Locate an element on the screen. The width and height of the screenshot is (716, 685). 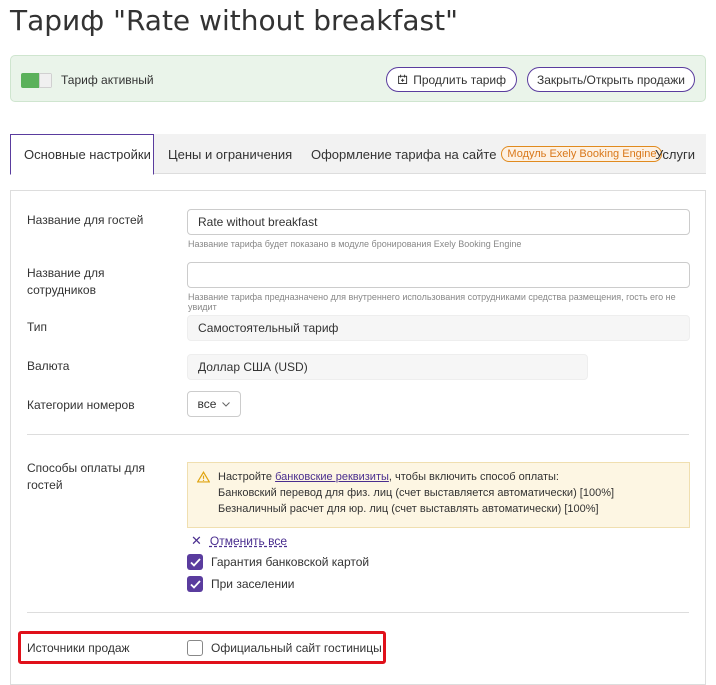
tab-prices-restrictions: Цены и ограничения is located at coordinates (230, 154).